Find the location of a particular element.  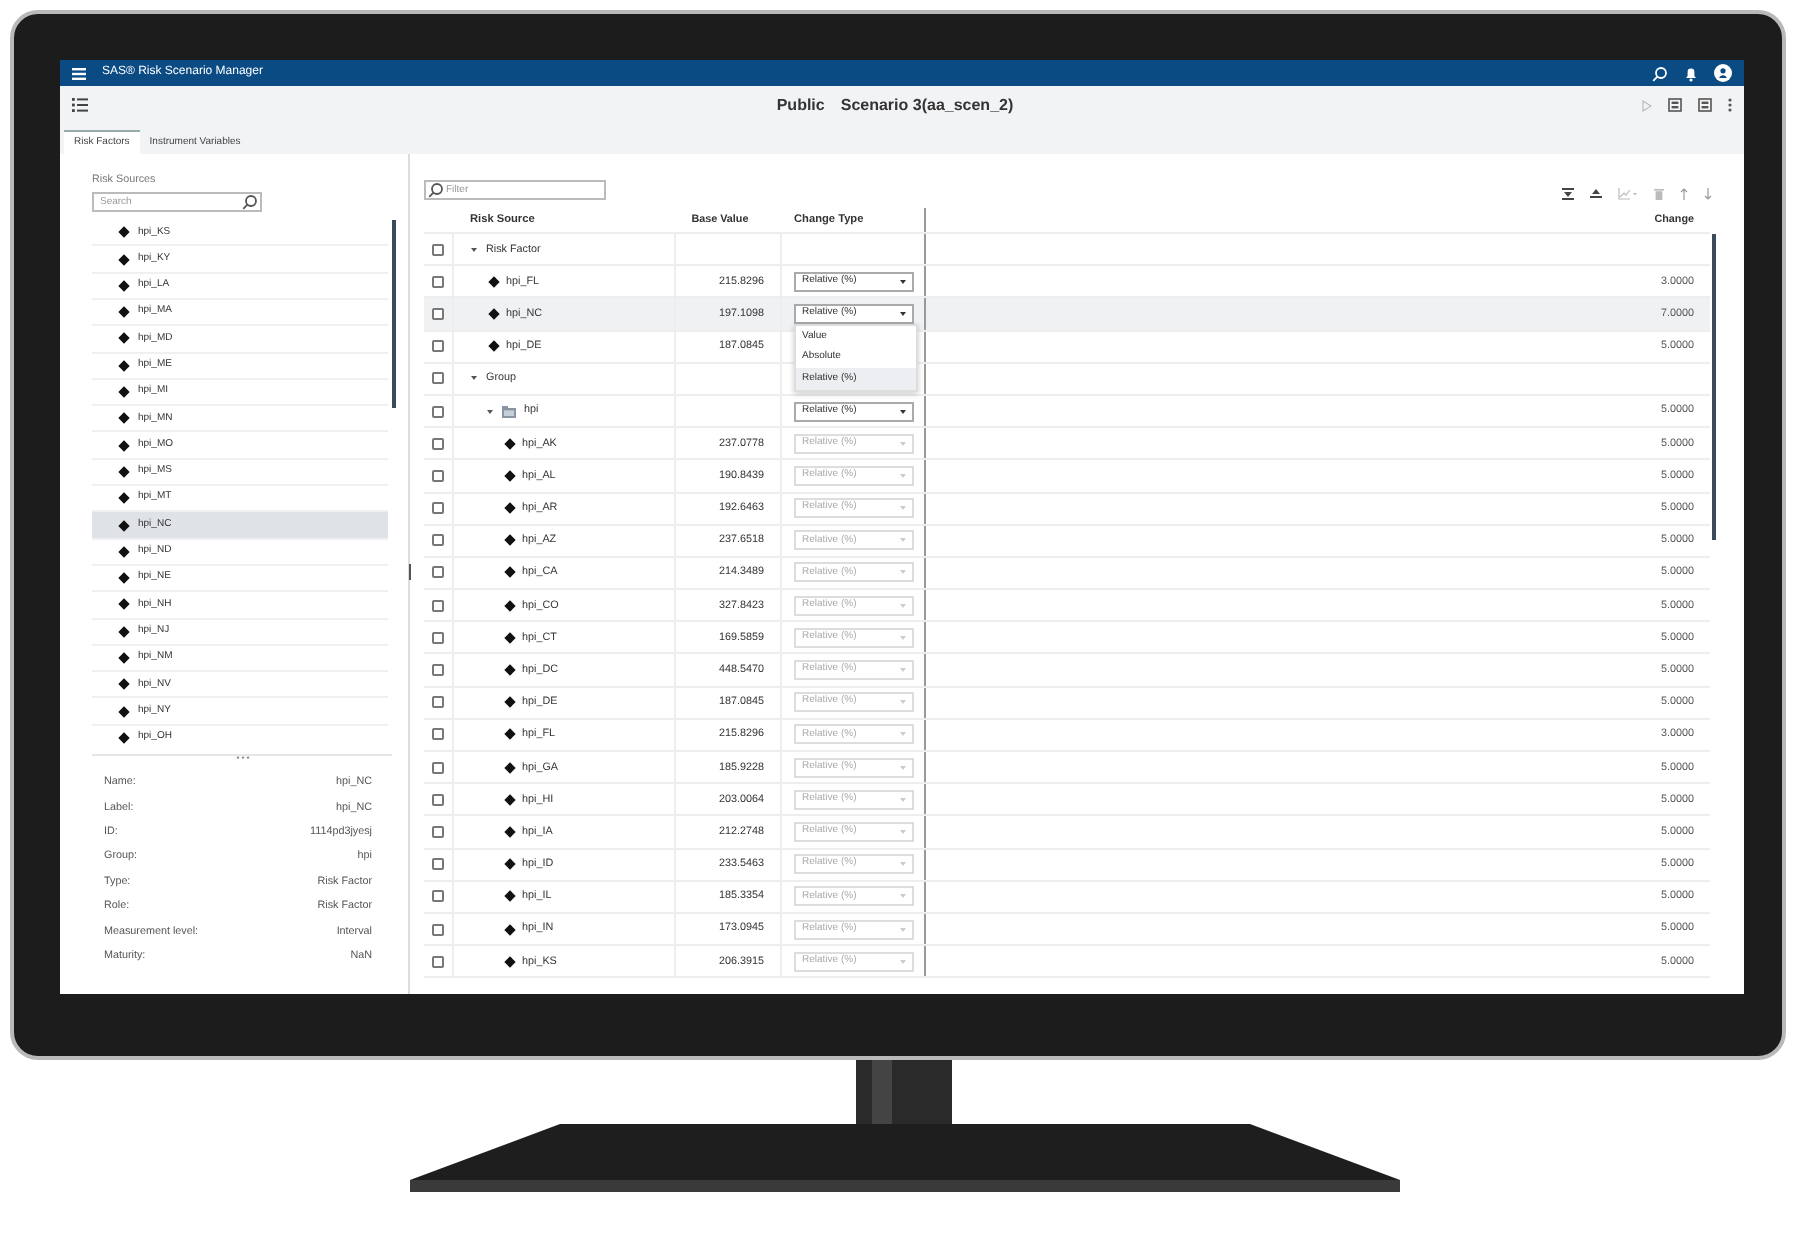

visibility-label: Public is located at coordinates (800, 105).